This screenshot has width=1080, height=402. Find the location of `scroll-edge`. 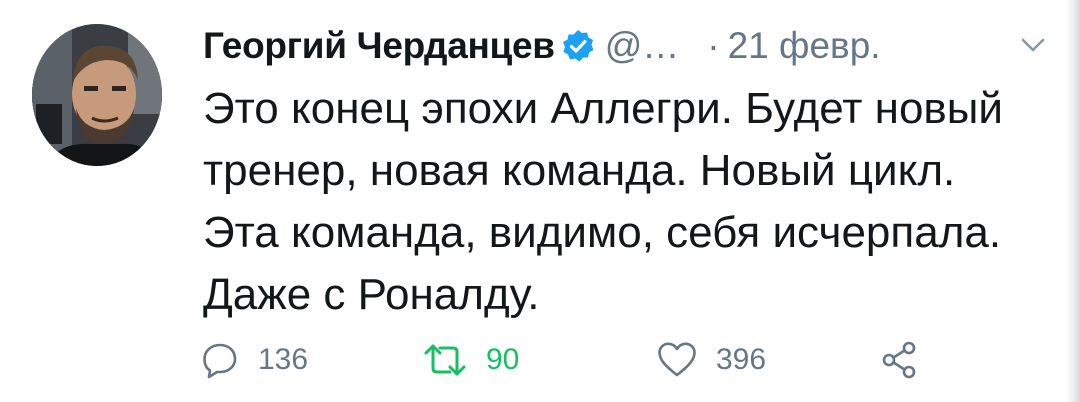

scroll-edge is located at coordinates (1073, 201).